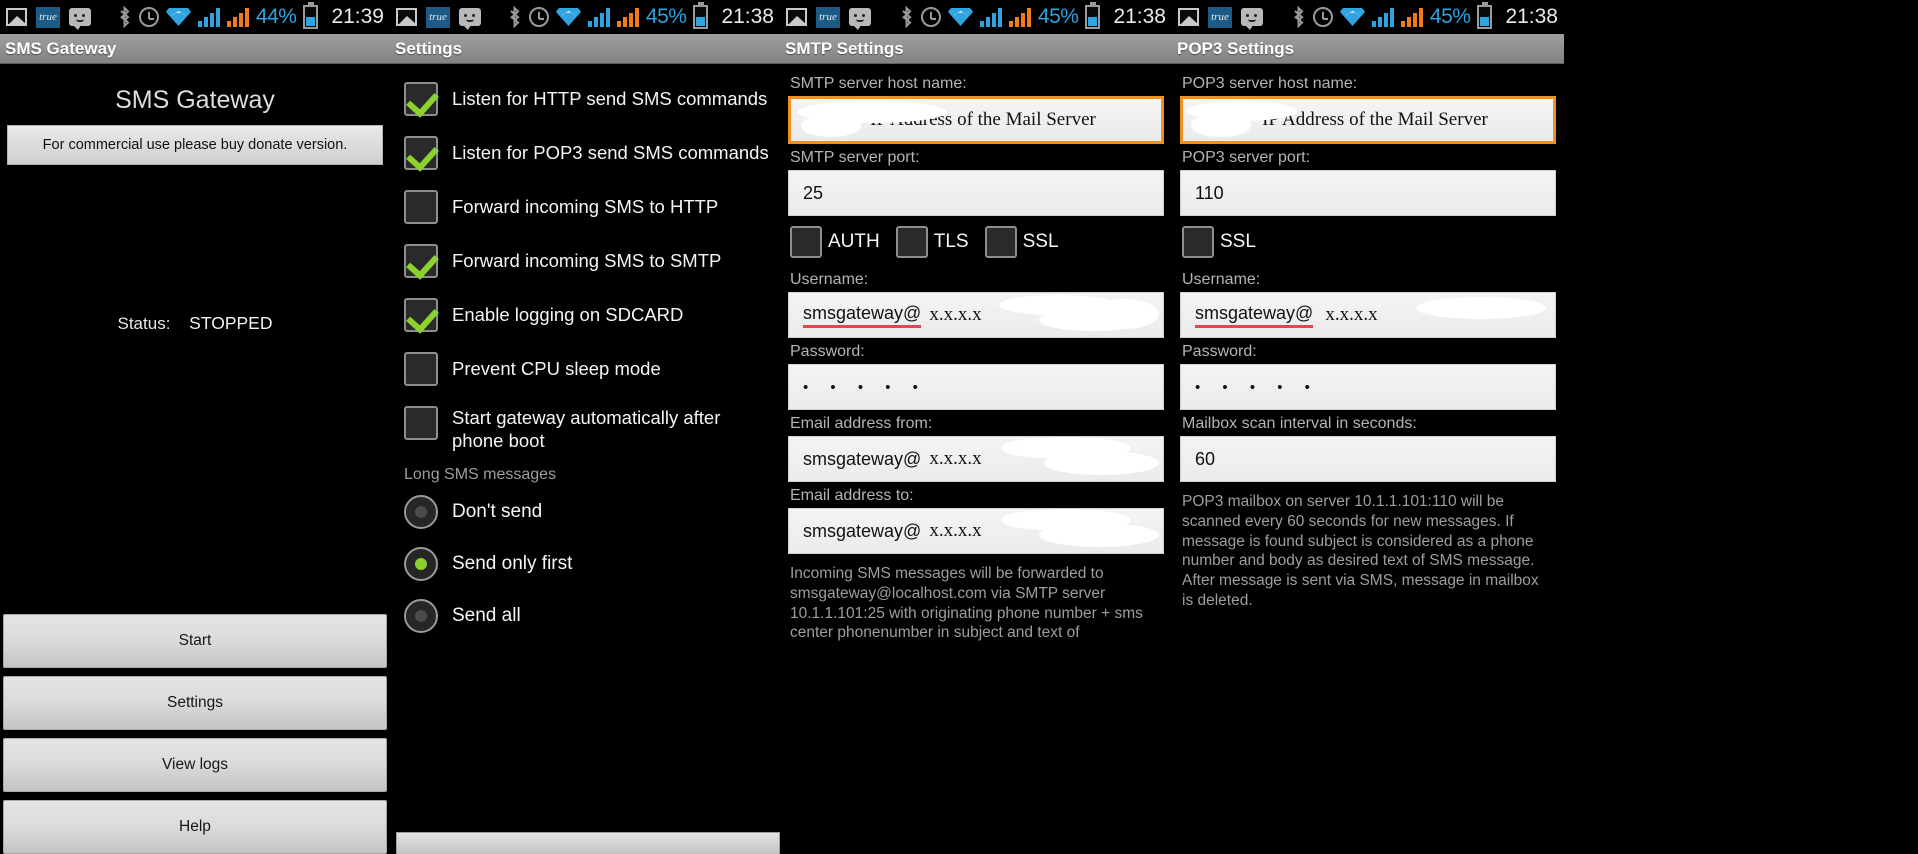 The width and height of the screenshot is (1918, 854). Describe the element at coordinates (951, 241) in the screenshot. I see `tls-label: TLS` at that location.